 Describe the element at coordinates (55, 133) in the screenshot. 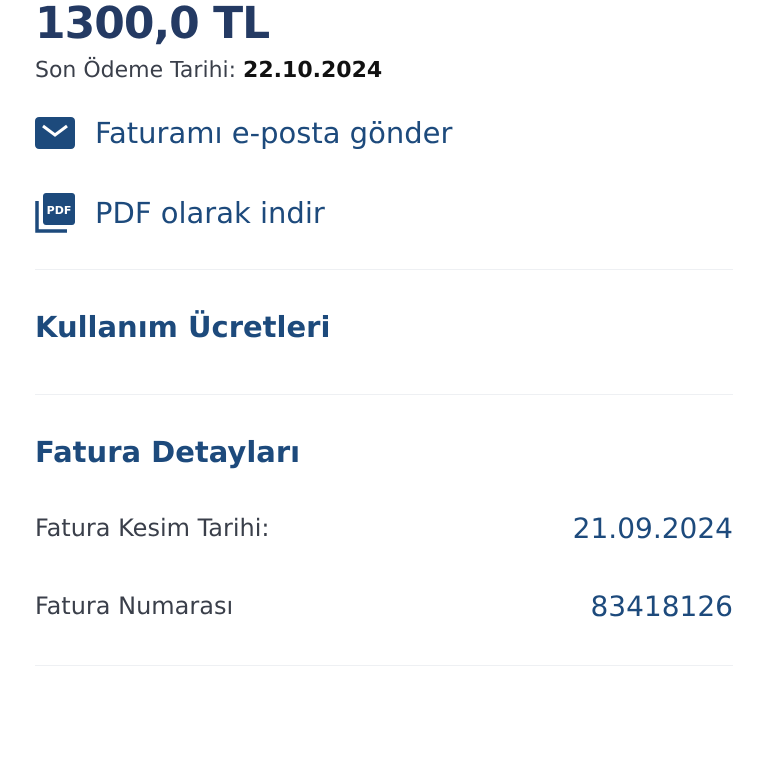

I see `envelope-icon` at that location.